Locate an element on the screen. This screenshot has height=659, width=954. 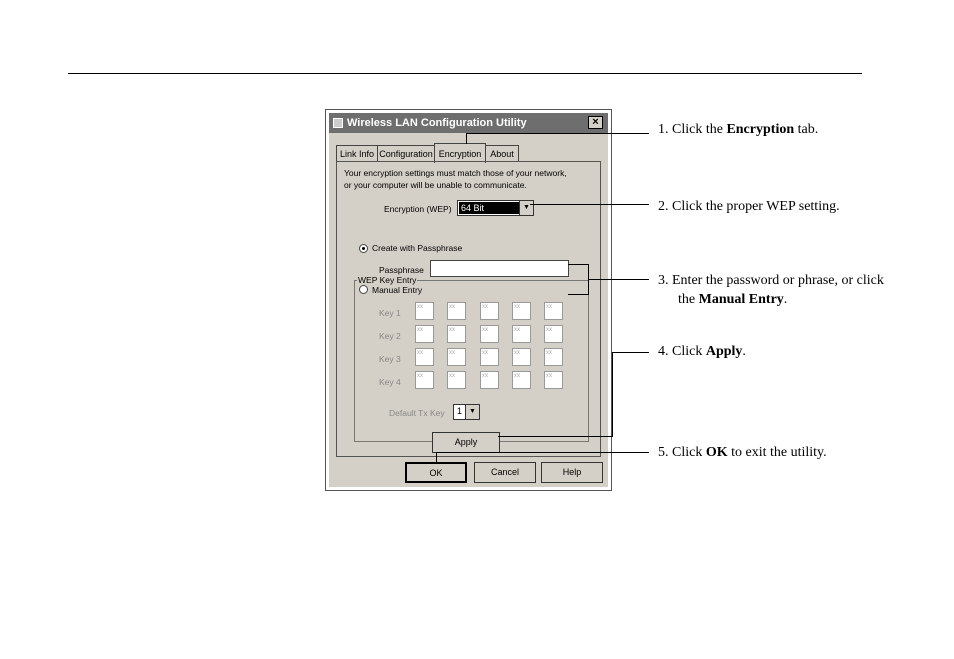
radio-manual-label: Manual Entry is located at coordinates (397, 290).